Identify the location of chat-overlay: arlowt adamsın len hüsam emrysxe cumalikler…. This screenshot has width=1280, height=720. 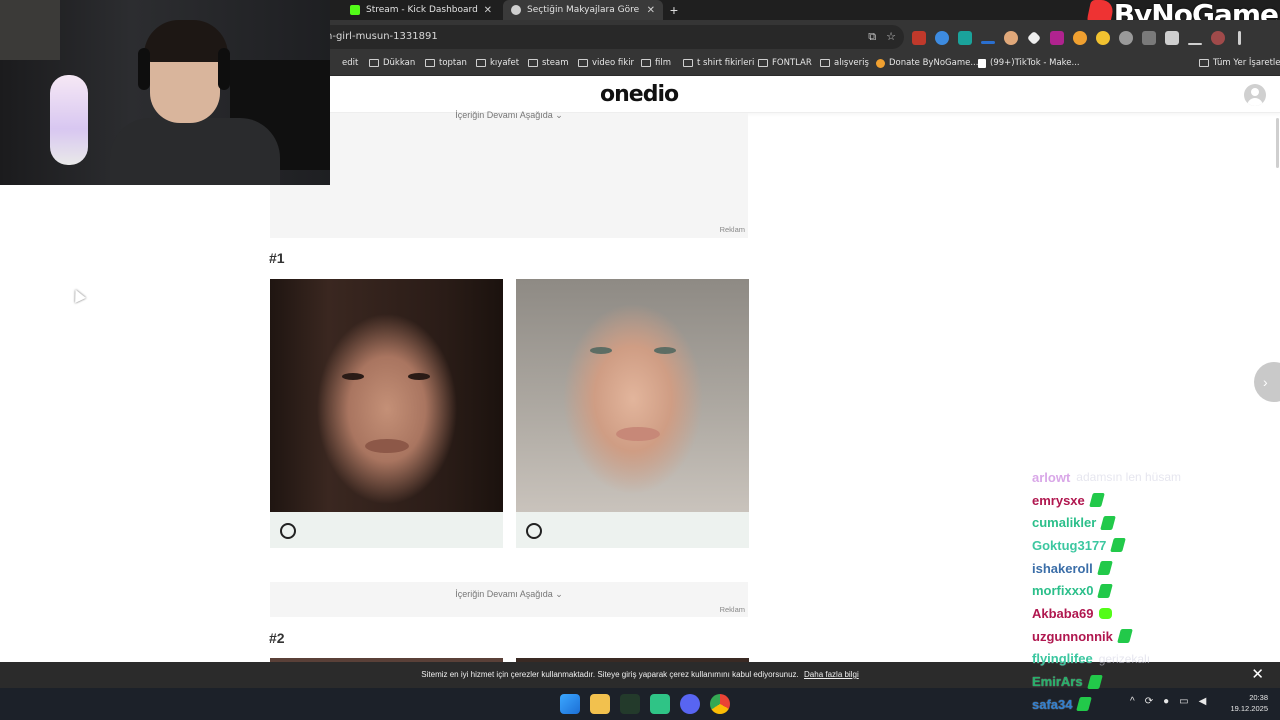
(1152, 591).